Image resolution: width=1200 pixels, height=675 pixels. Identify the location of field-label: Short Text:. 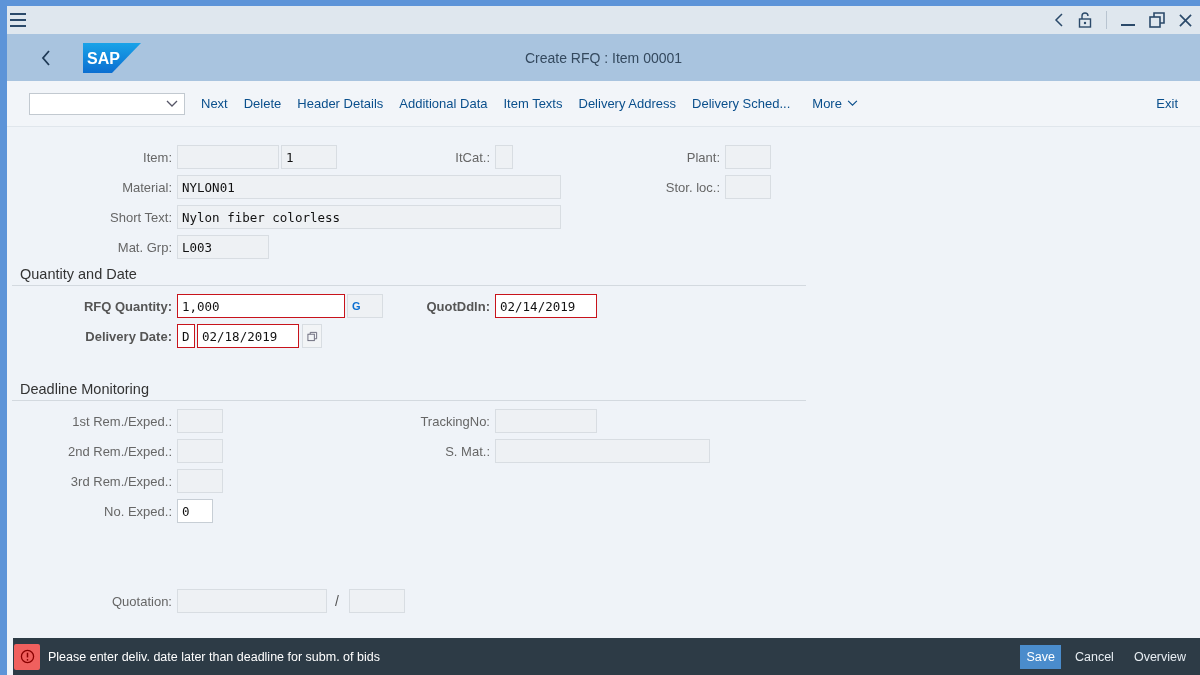
(141, 217).